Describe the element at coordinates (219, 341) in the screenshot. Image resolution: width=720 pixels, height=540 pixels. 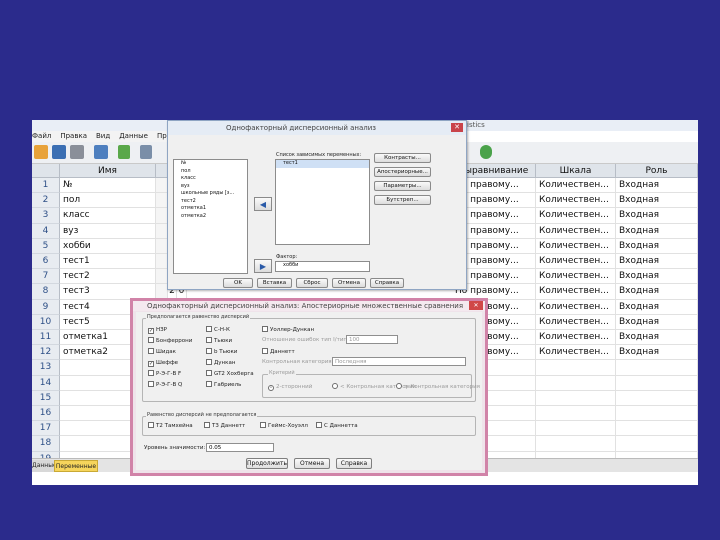
I see `posthoc-checkbox: Тьюки` at that location.